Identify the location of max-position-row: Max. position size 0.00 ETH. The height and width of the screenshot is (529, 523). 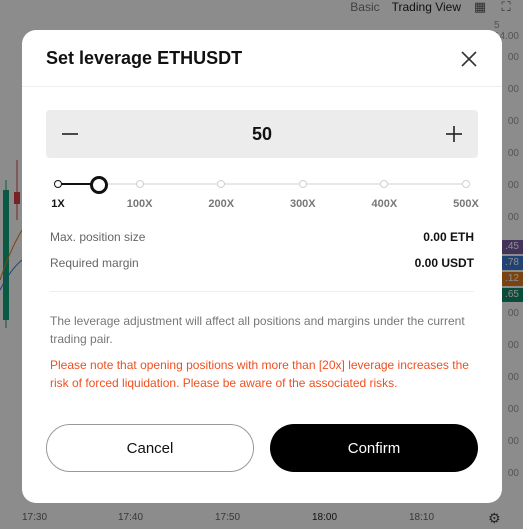
(262, 237).